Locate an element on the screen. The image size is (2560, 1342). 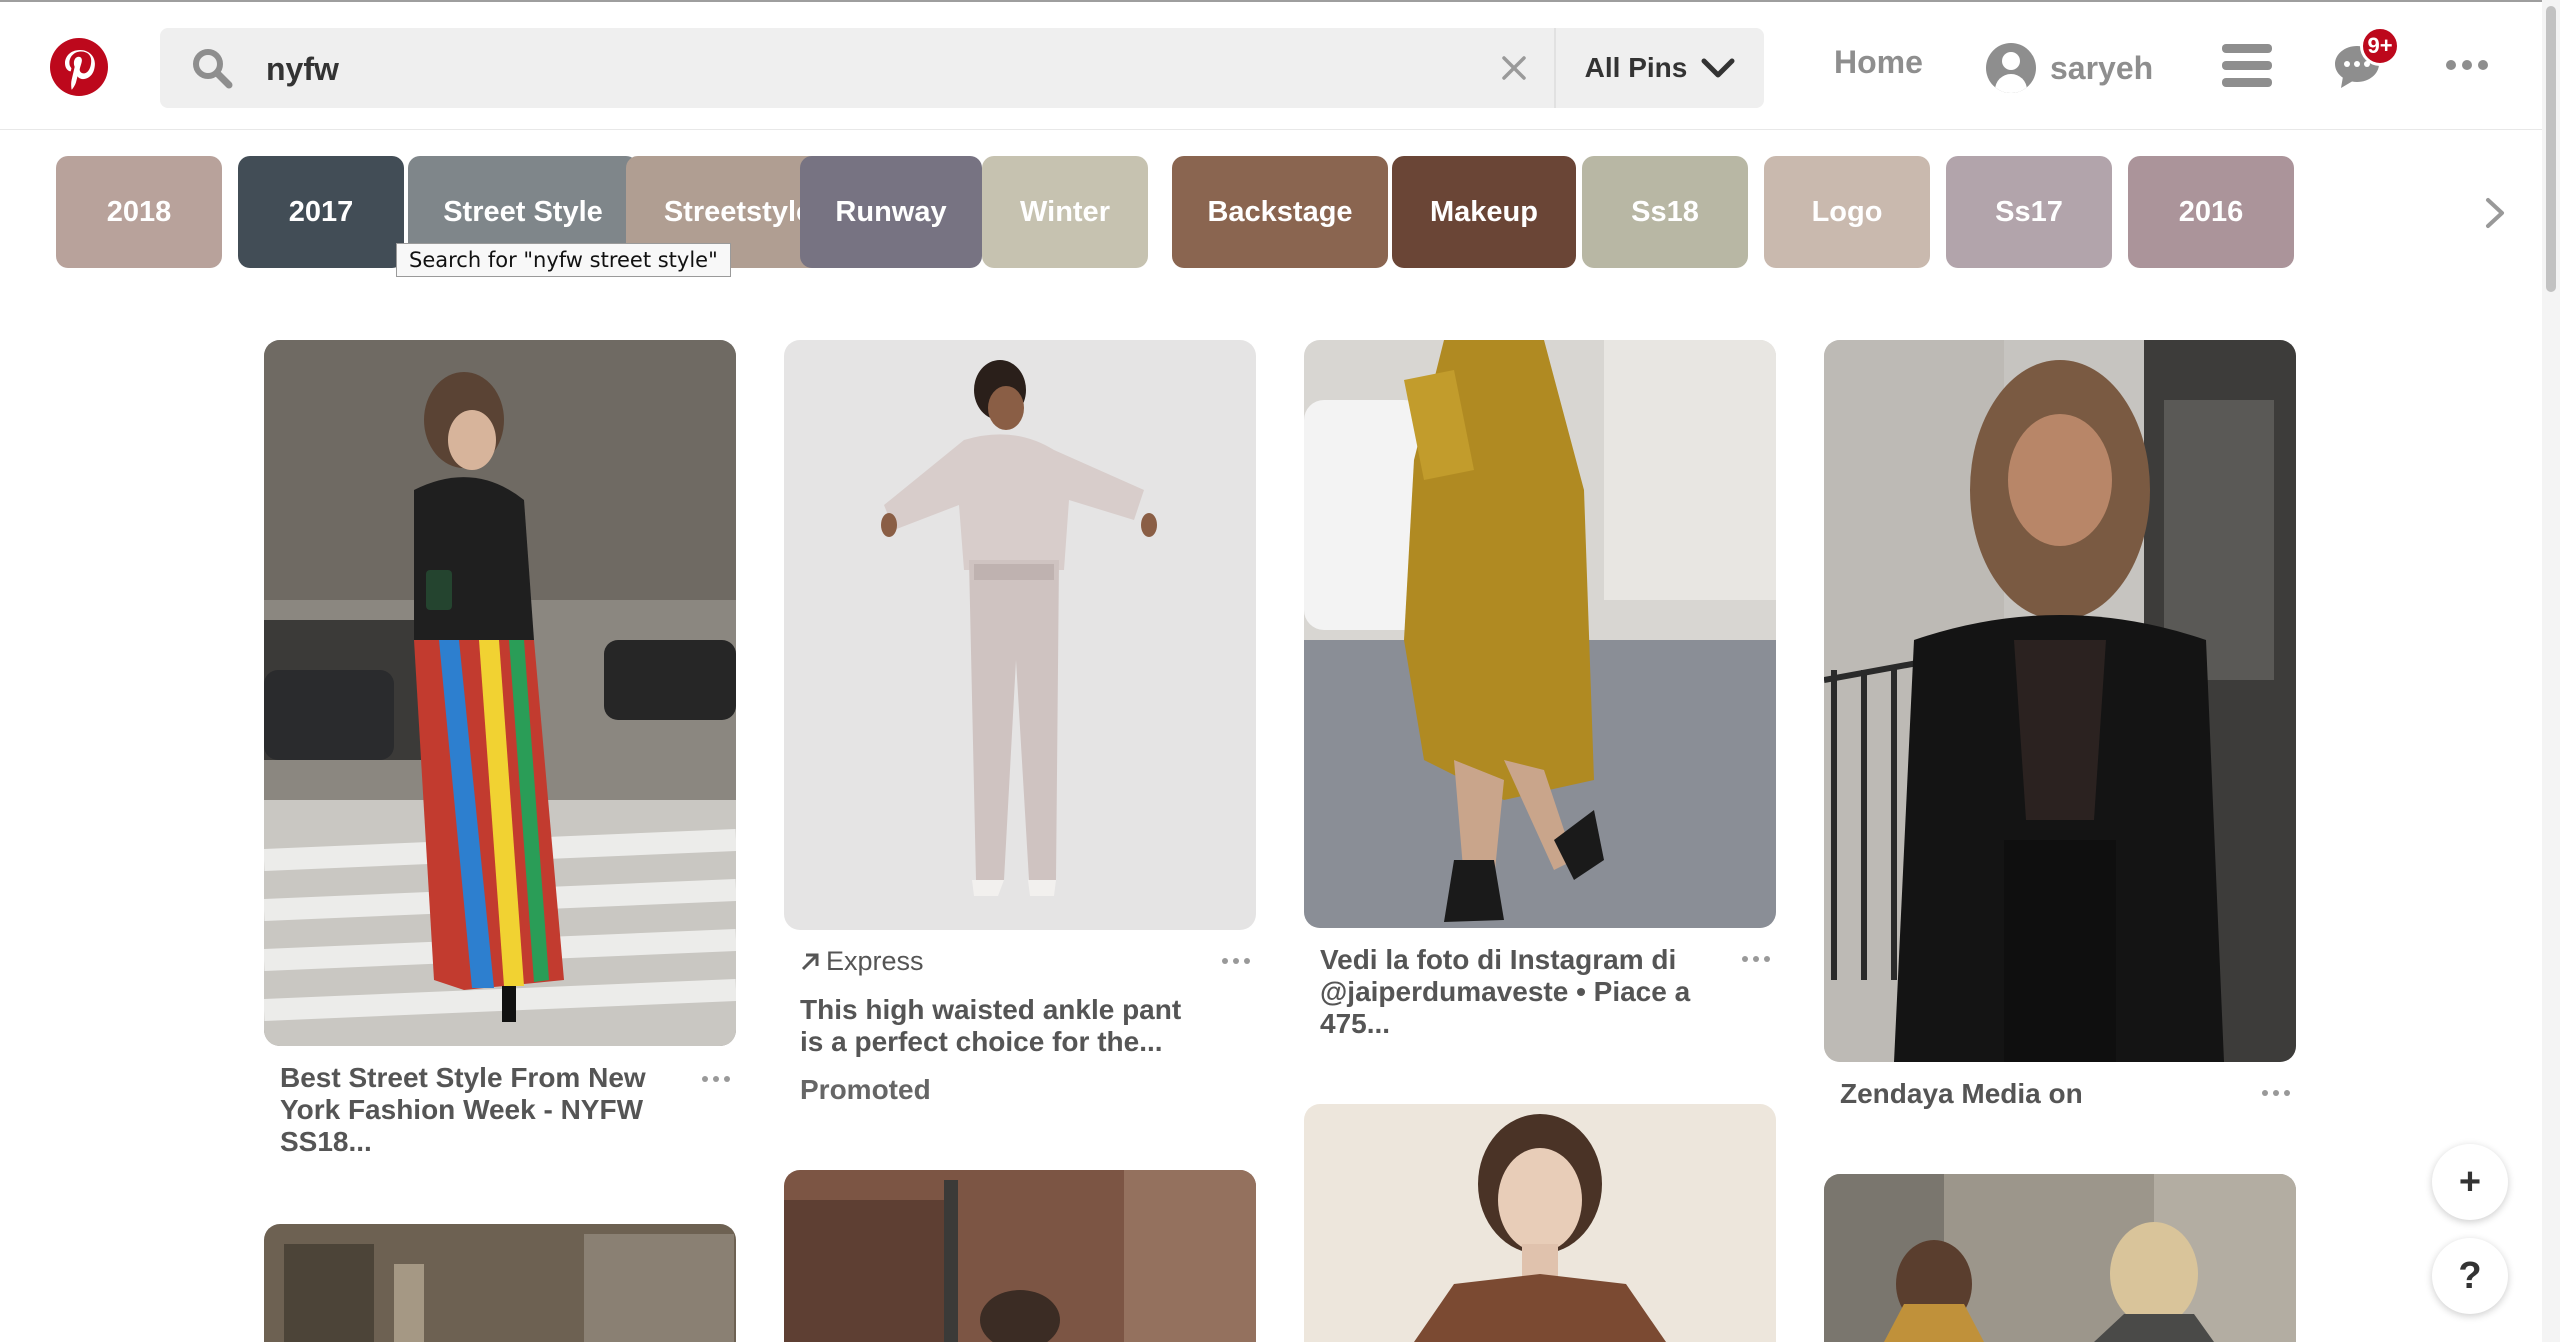
guide-chip: 2018 is located at coordinates (139, 212).